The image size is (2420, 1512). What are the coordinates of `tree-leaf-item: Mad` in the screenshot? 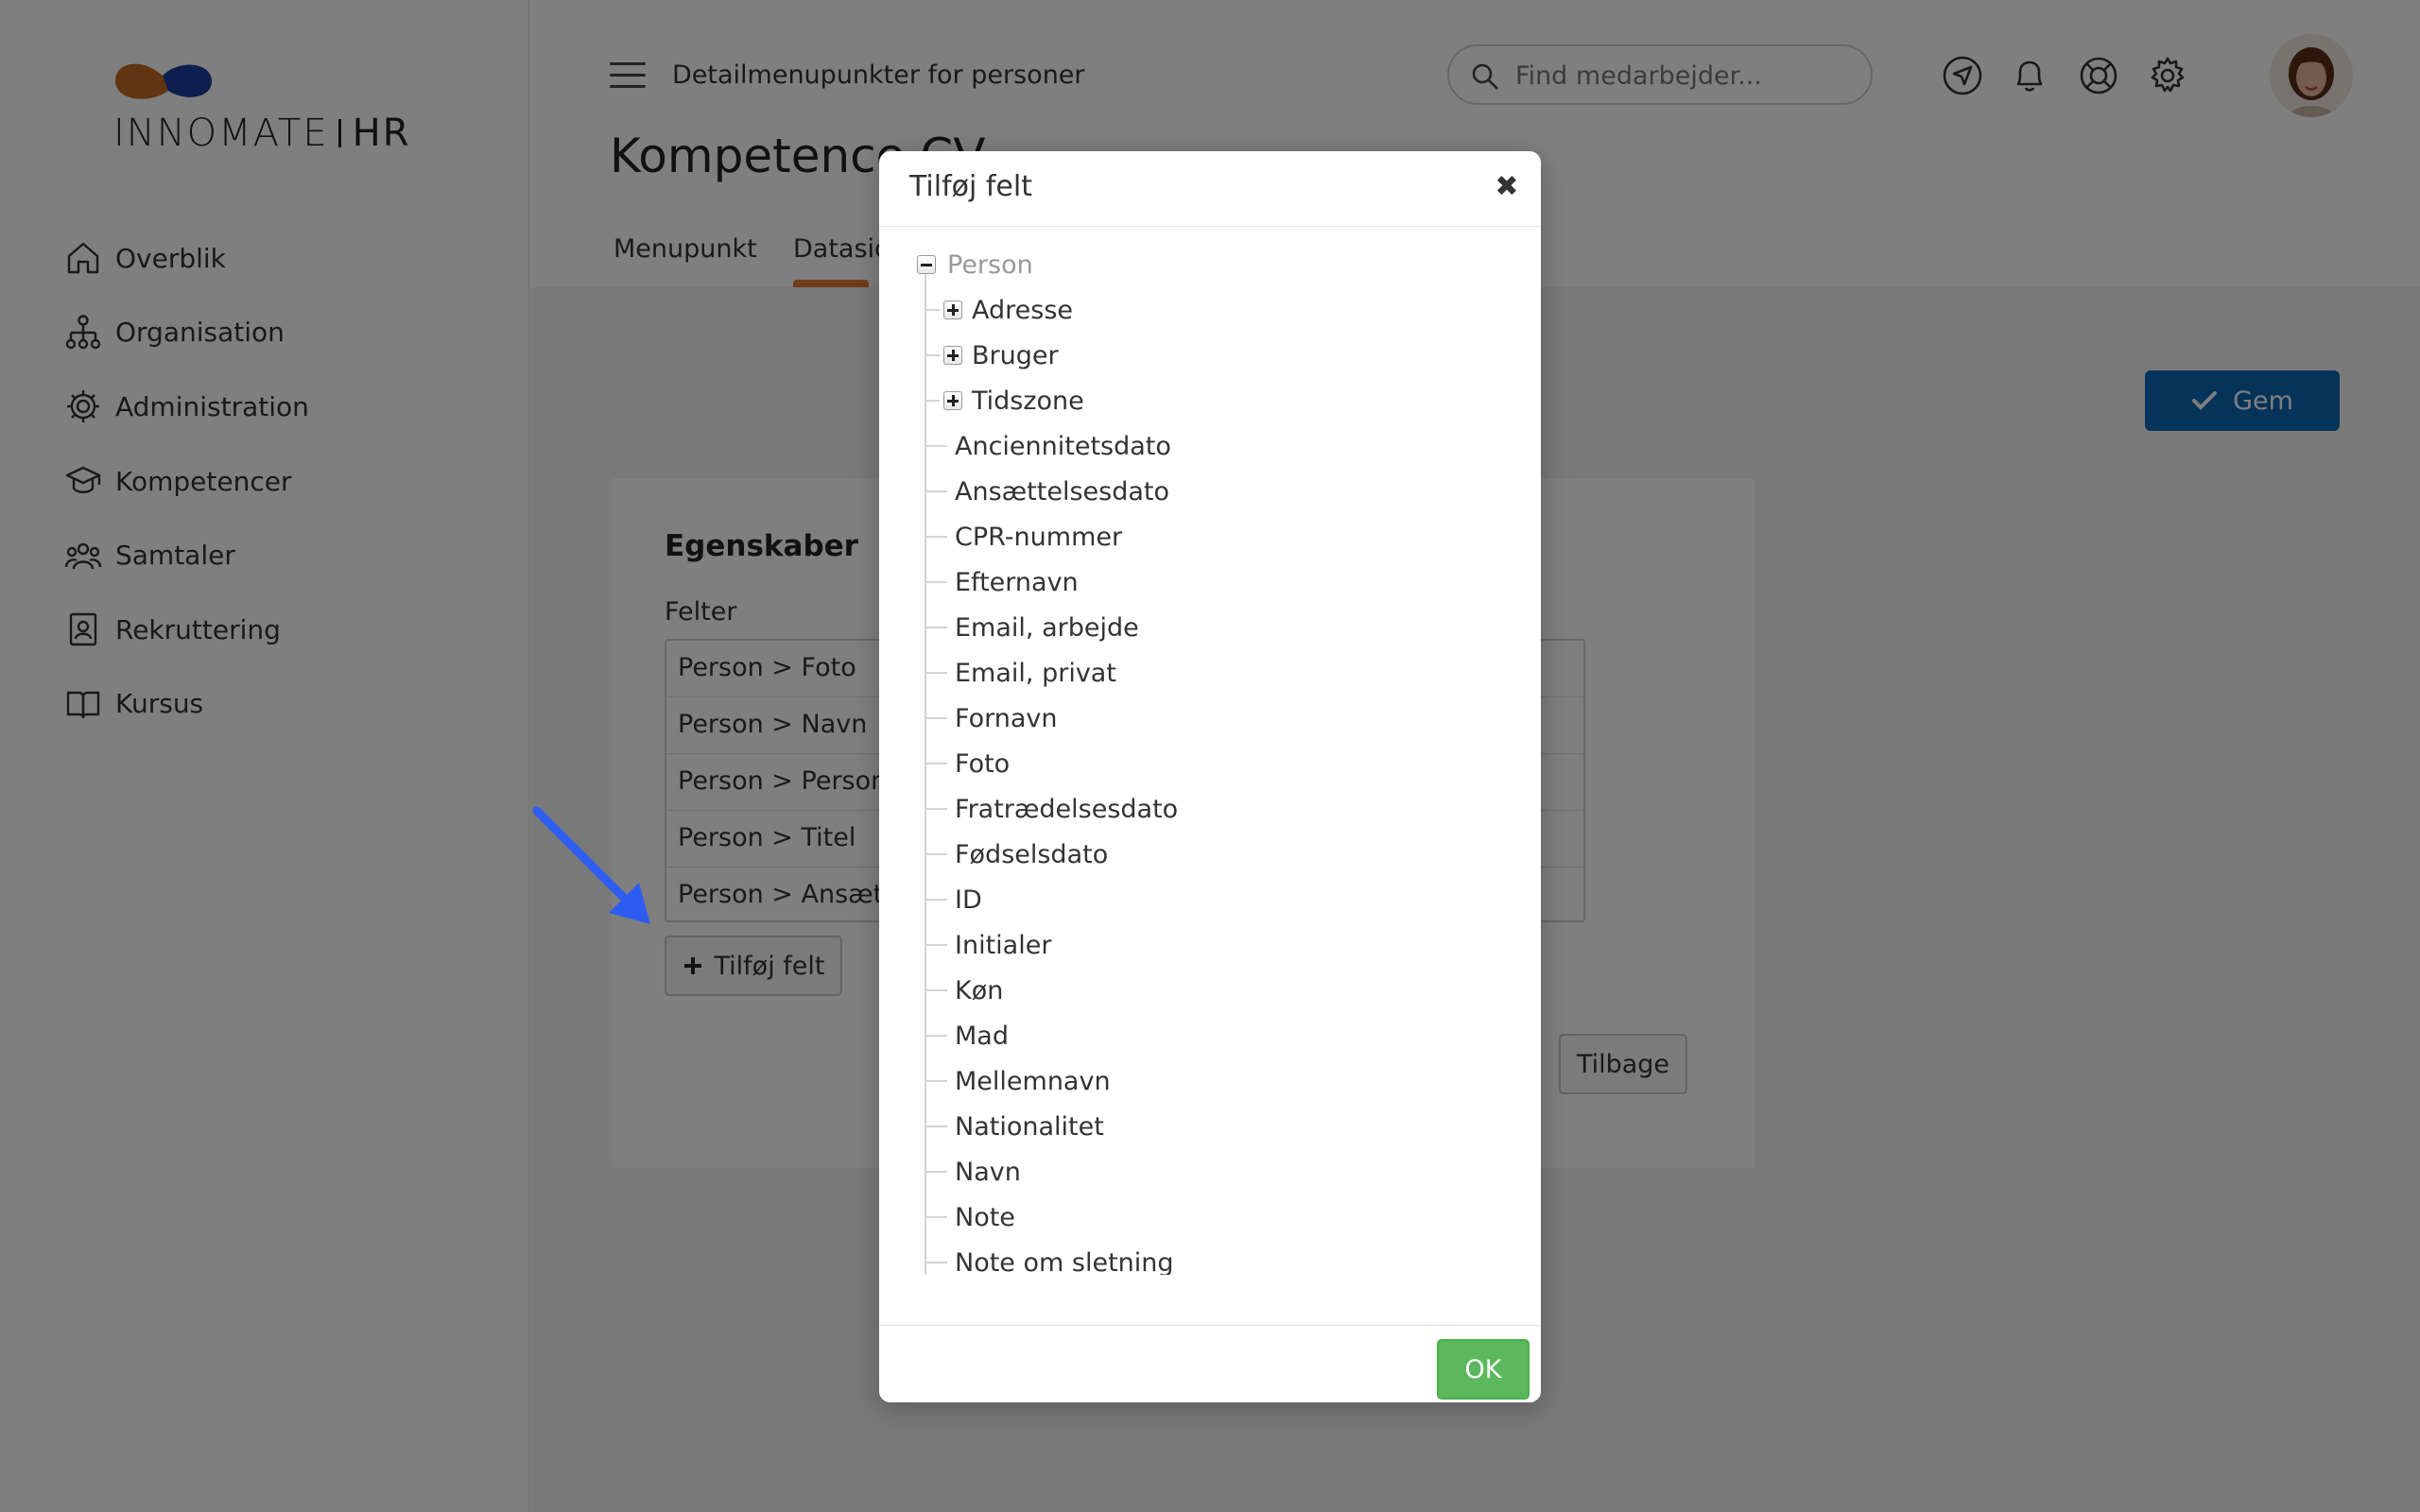 It's located at (967, 1036).